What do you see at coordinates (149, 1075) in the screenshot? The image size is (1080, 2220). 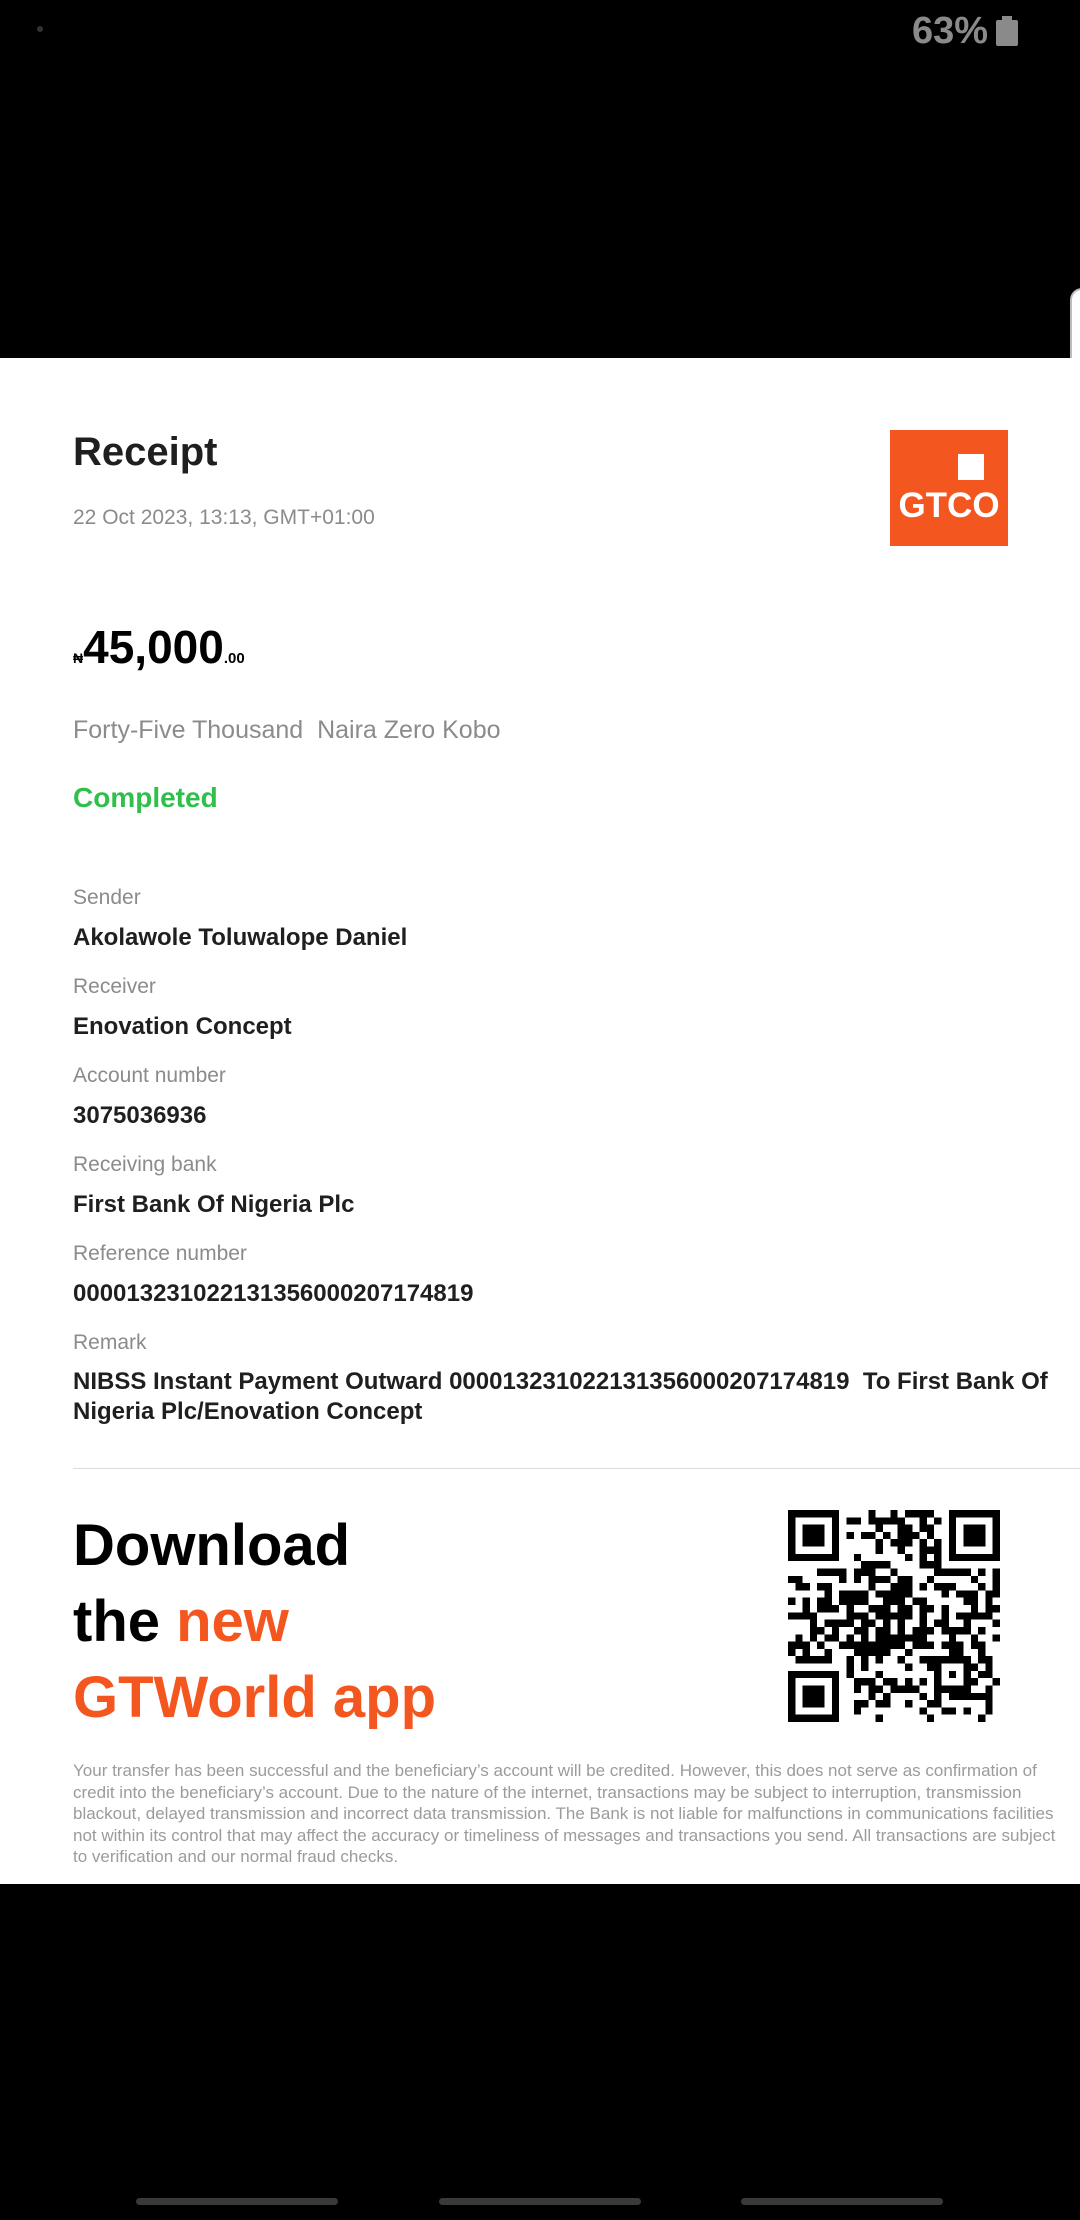 I see `account-number-label: Account number` at bounding box center [149, 1075].